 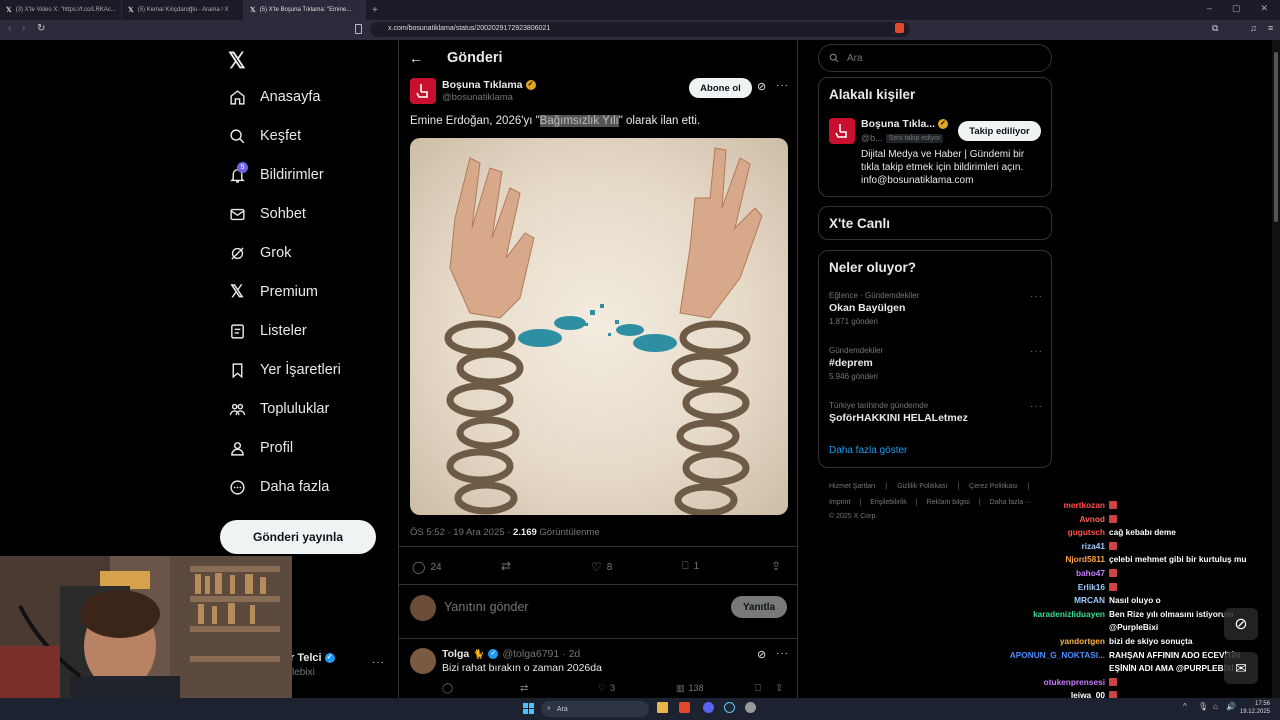 What do you see at coordinates (273, 291) in the screenshot?
I see `sidebar-item-premium: 𝕏 Premium` at bounding box center [273, 291].